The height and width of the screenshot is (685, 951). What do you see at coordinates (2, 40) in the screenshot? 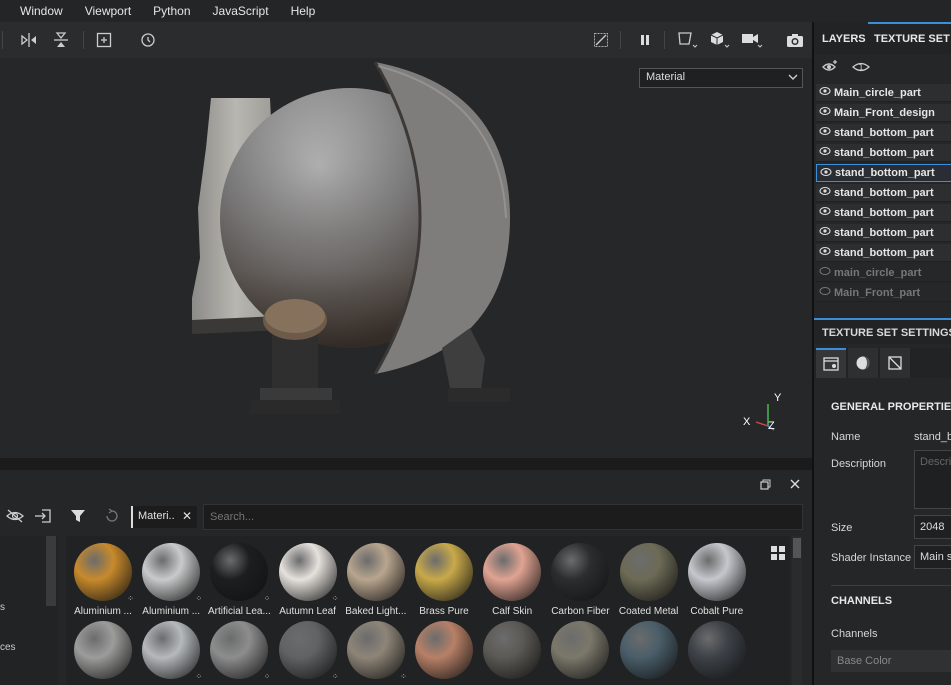
I see `toolbar-separator` at bounding box center [2, 40].